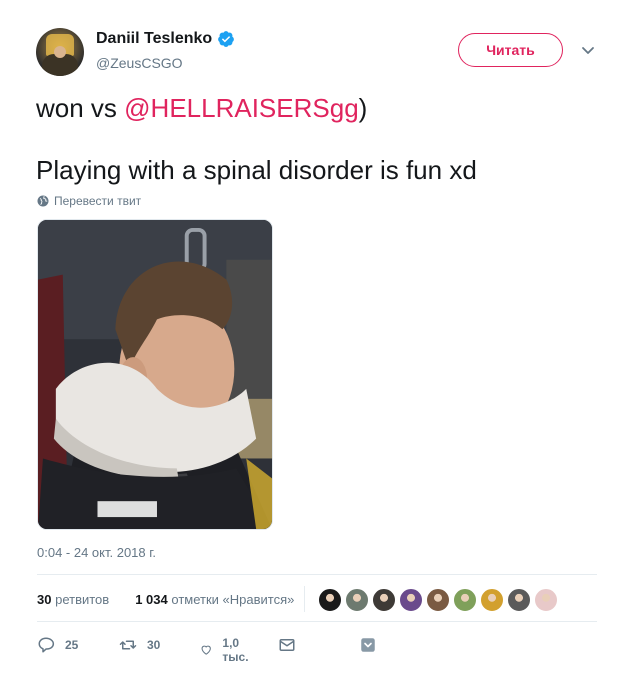 This screenshot has width=634, height=676. Describe the element at coordinates (226, 39) in the screenshot. I see `verified-badge-icon` at that location.